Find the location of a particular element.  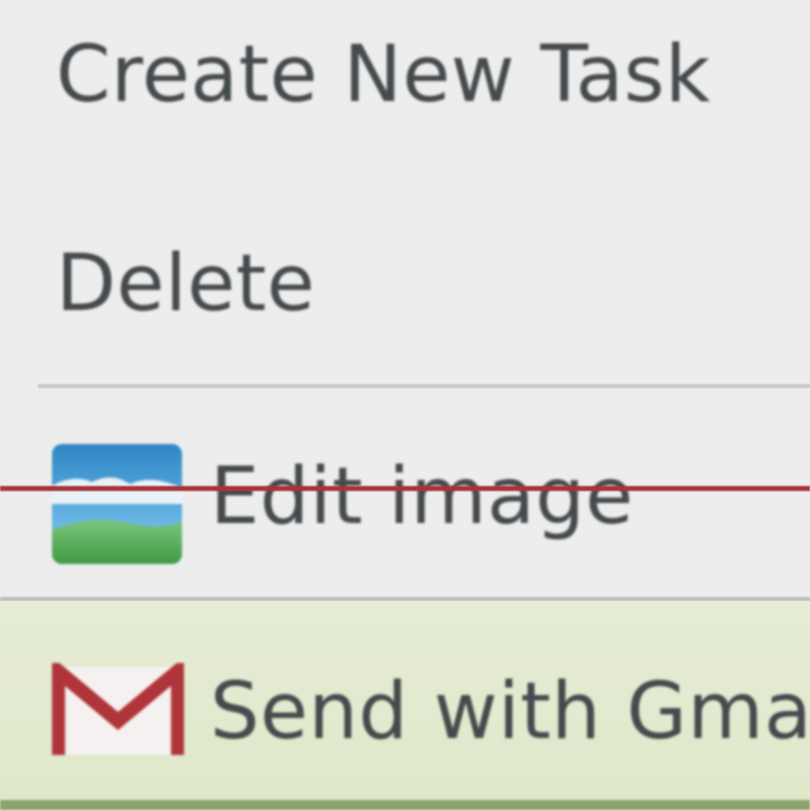

menu-item-label: Edit image is located at coordinates (422, 497).